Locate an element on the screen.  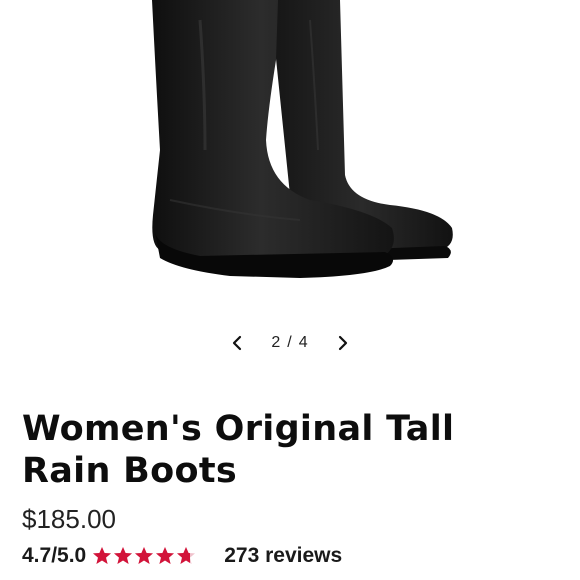
carousel-page-indicator: 2 / 4 is located at coordinates (289, 343).